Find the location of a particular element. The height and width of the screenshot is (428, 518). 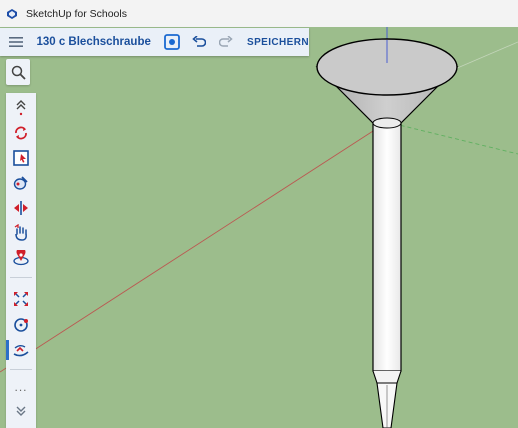

model-name: 130 c Blechschraube is located at coordinates (93, 42).